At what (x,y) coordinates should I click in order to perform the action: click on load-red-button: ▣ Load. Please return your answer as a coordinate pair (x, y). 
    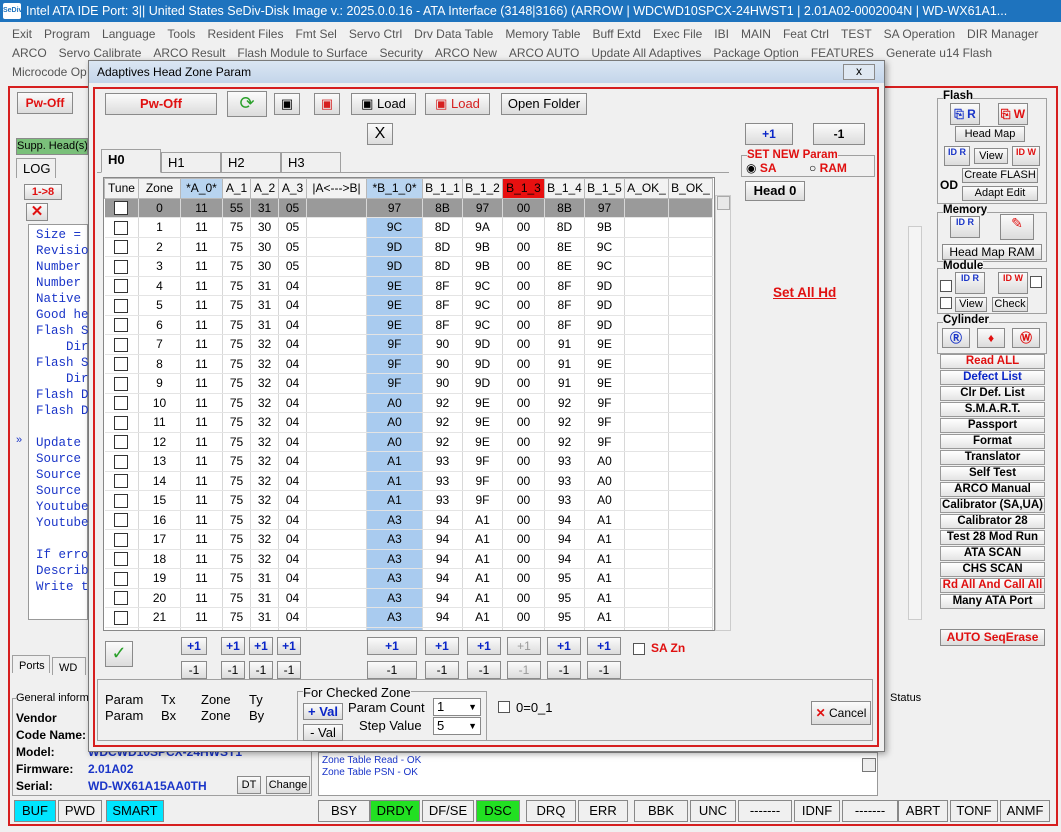
    Looking at the image, I should click on (457, 104).